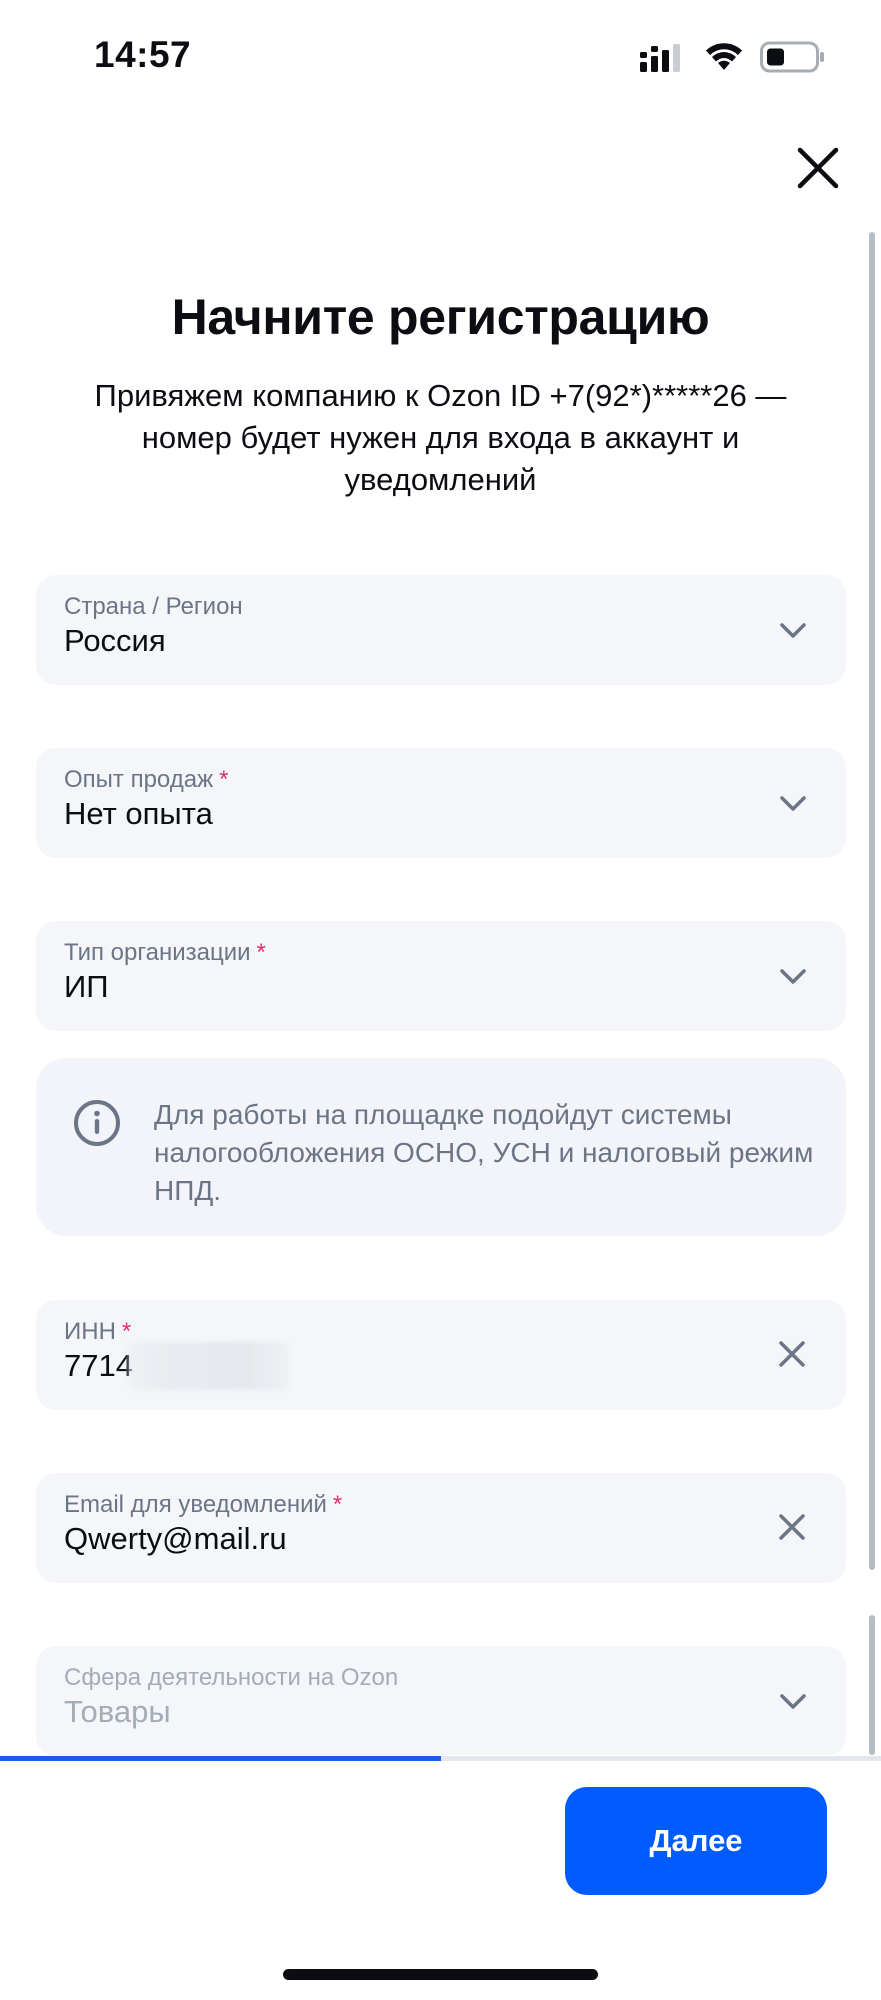 Image resolution: width=881 pixels, height=2000 pixels. Describe the element at coordinates (98, 1366) in the screenshot. I see `inn-value: 7714` at that location.